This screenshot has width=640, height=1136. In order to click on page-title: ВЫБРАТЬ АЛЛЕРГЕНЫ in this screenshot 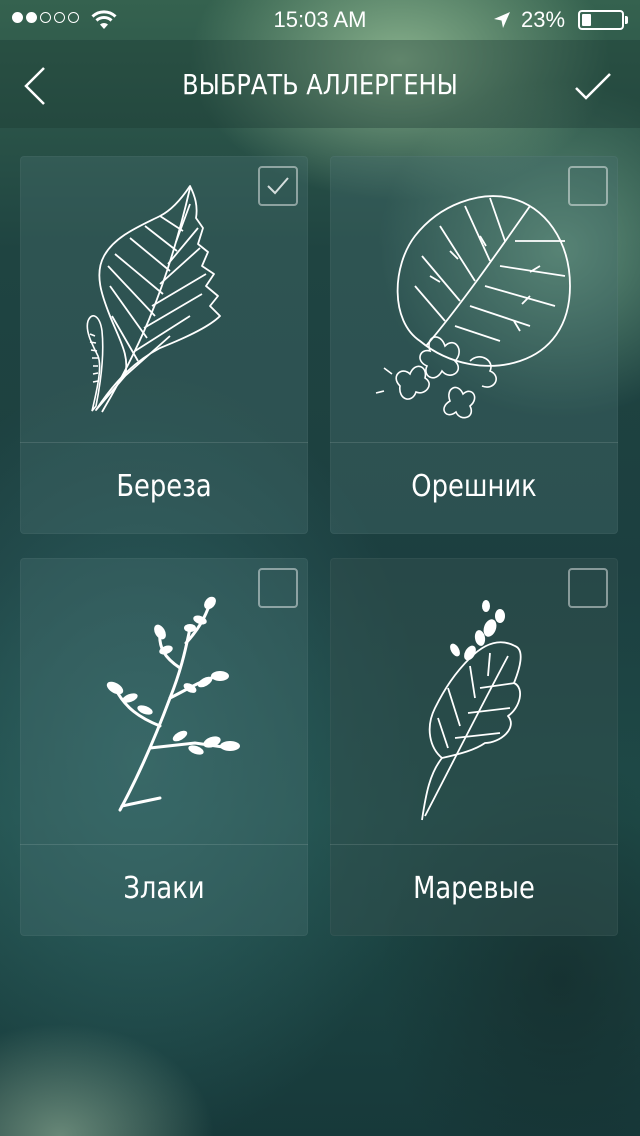, I will do `click(320, 84)`.